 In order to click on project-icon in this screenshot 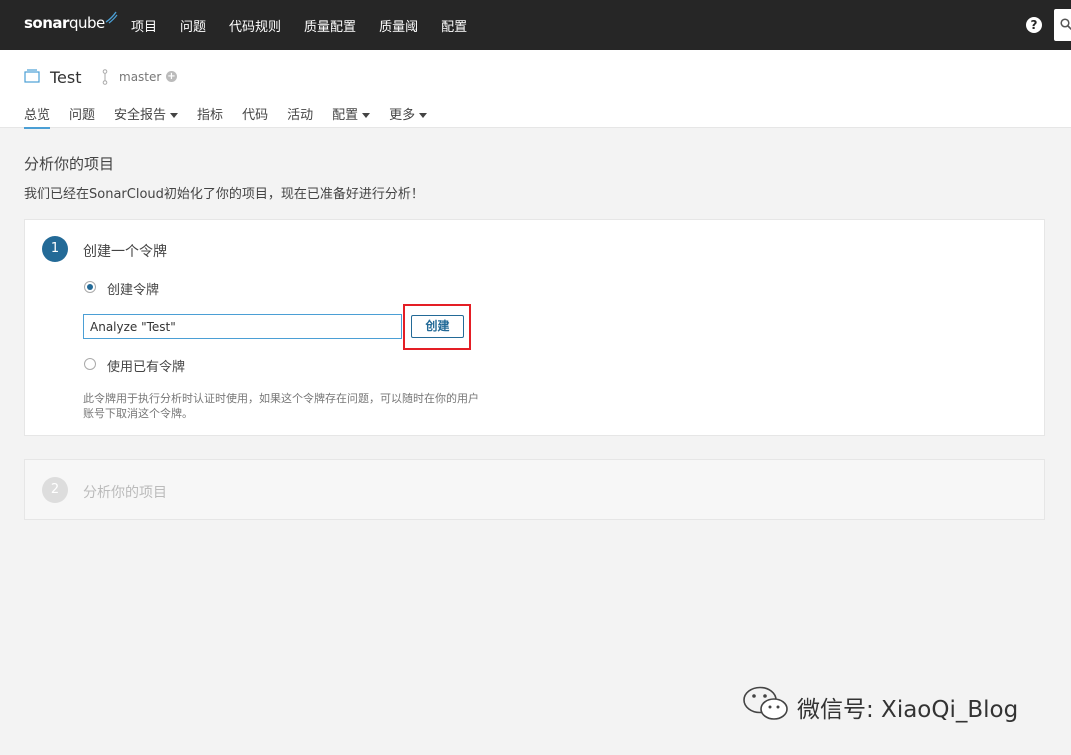, I will do `click(32, 76)`.